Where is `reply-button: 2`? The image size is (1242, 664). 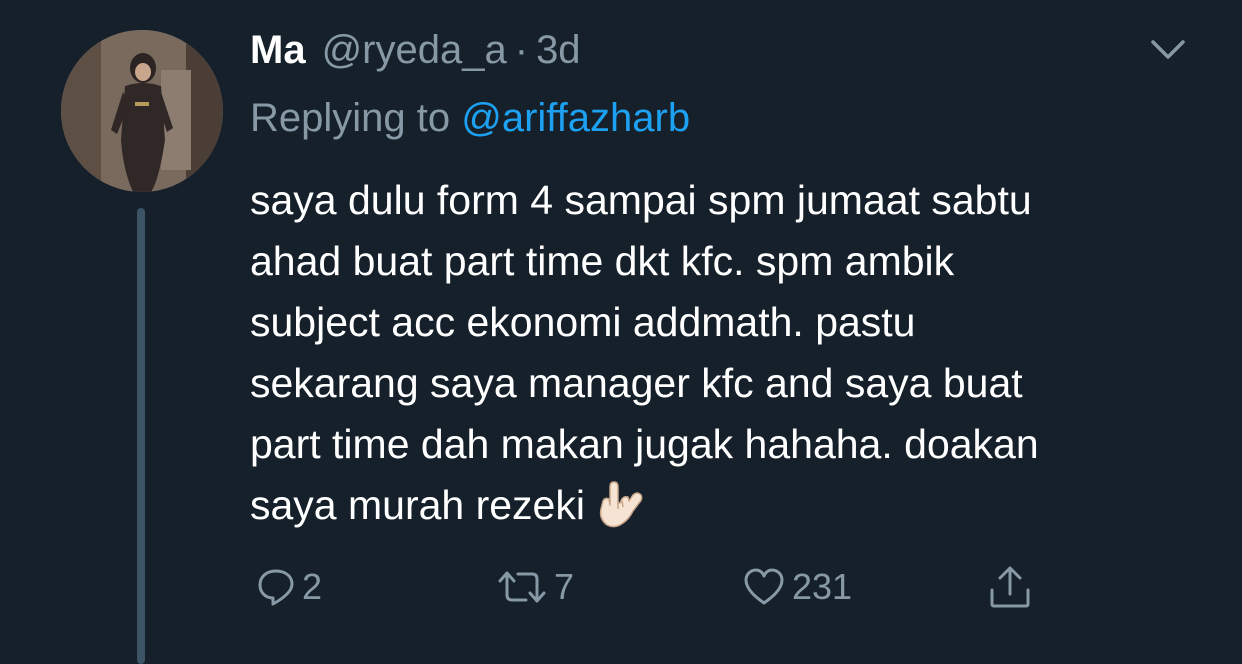 reply-button: 2 is located at coordinates (289, 587).